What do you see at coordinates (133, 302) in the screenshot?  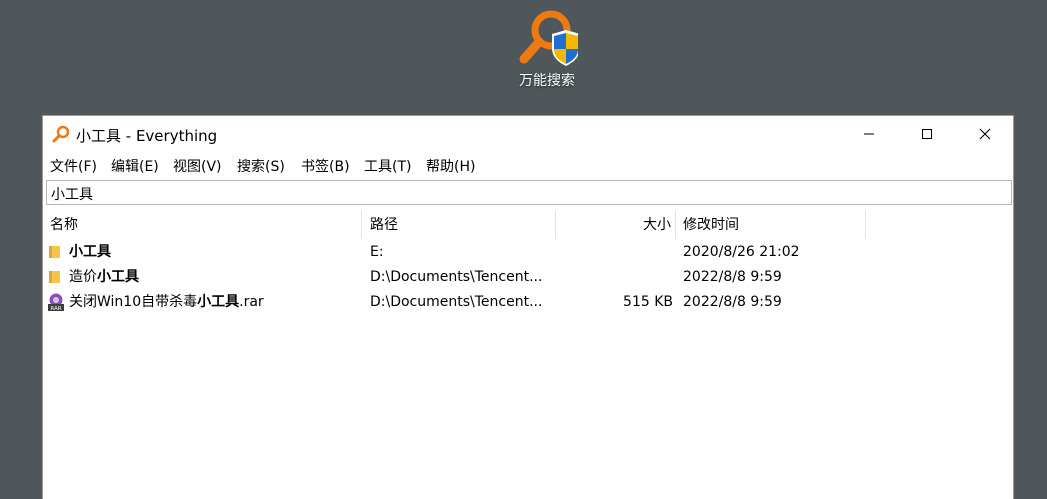 I see `name-prefix: 关闭Win10自带杀毒` at bounding box center [133, 302].